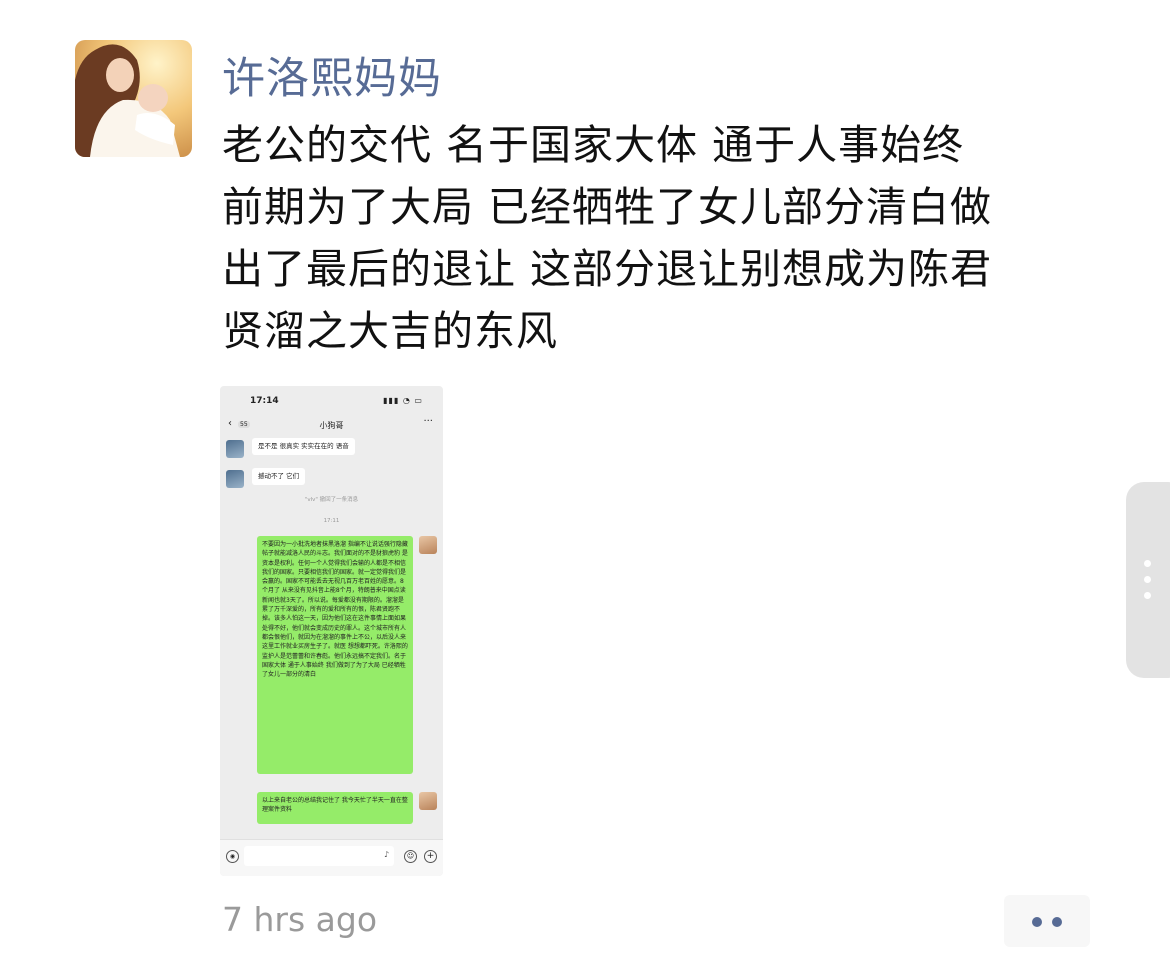 Image resolution: width=1170 pixels, height=975 pixels. I want to click on author-avatar, so click(133, 98).